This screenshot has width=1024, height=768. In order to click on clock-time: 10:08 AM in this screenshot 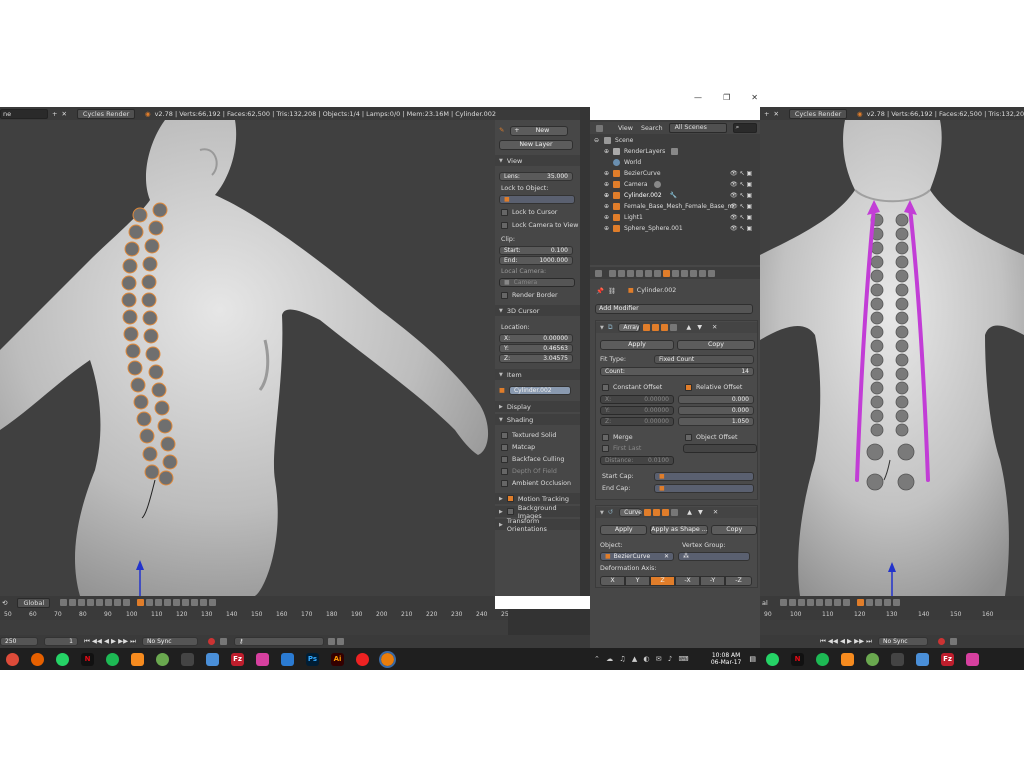, I will do `click(726, 655)`.